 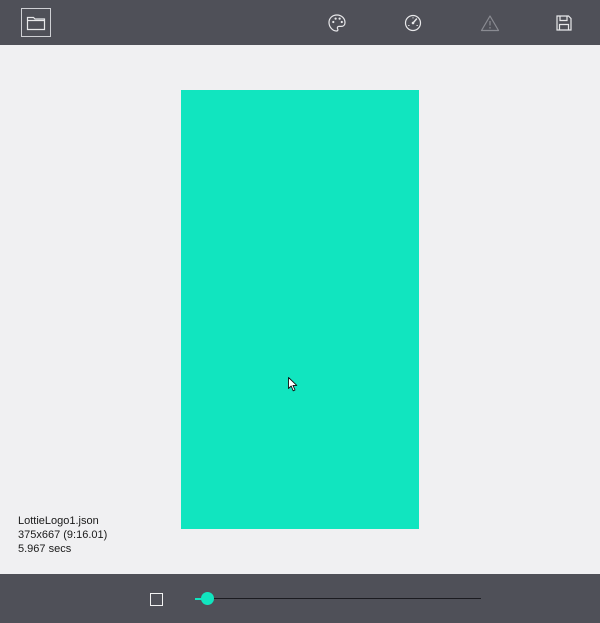 I want to click on playback-bar, so click(x=300, y=598).